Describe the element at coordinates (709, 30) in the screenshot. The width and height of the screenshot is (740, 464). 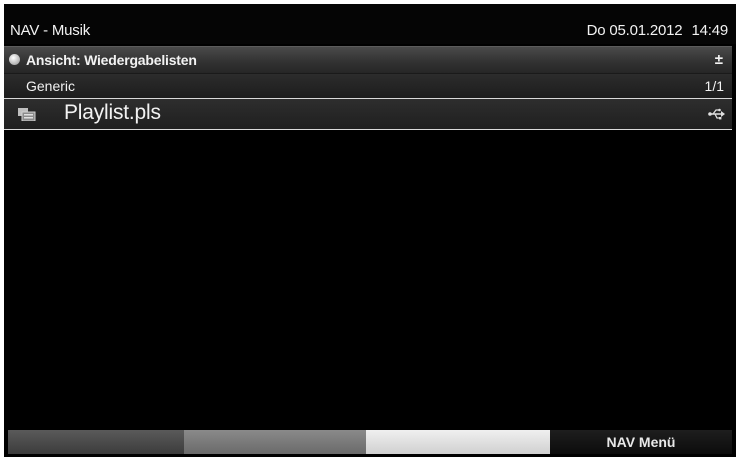
I see `current-time: 14:49` at that location.